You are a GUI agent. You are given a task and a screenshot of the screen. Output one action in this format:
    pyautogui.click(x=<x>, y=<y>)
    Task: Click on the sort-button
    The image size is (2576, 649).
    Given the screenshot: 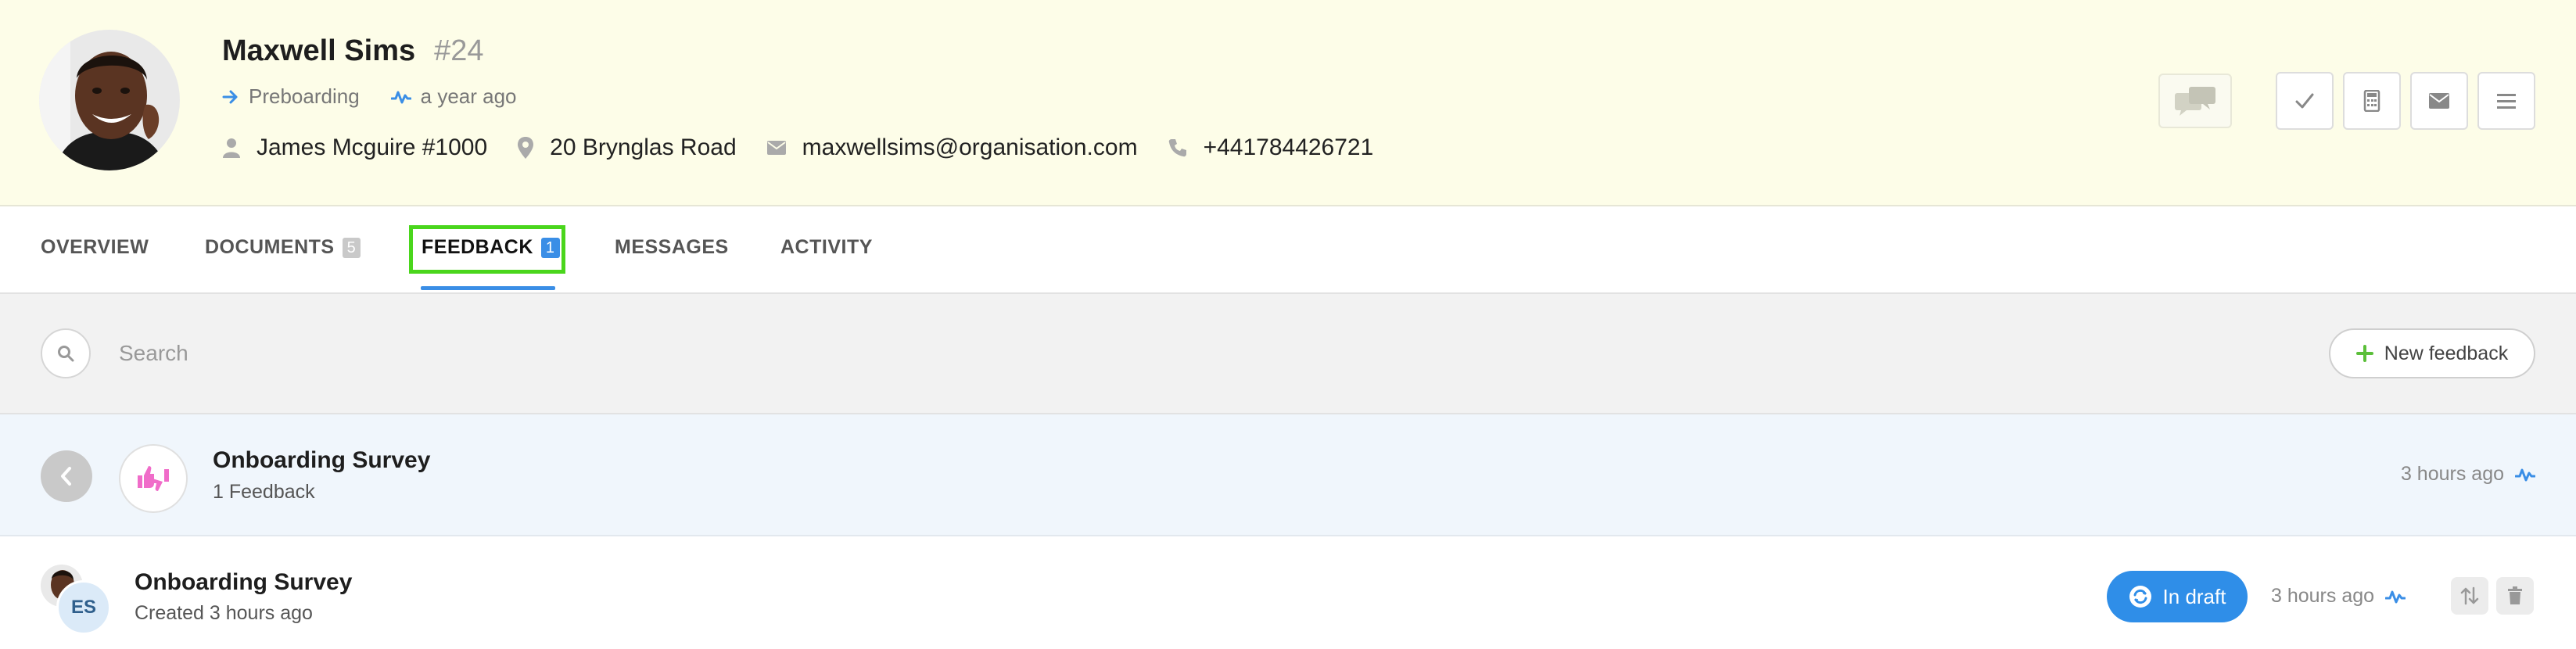 What is the action you would take?
    pyautogui.click(x=2469, y=596)
    